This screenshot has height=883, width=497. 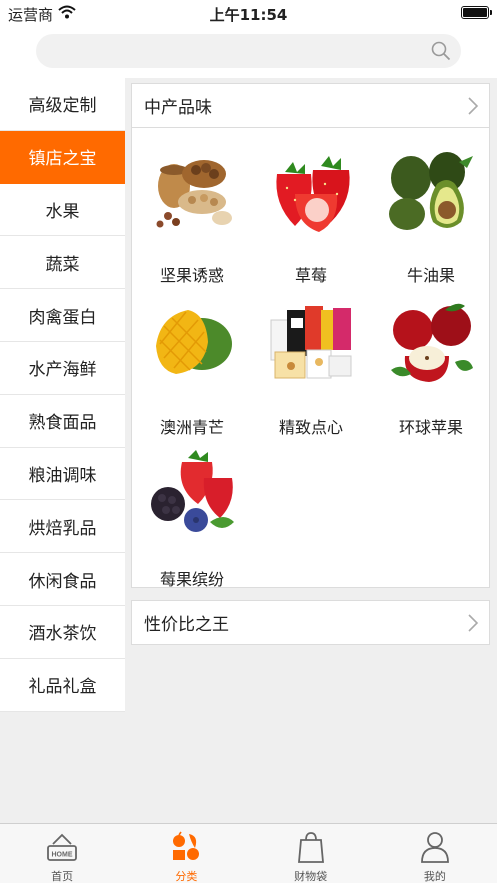 What do you see at coordinates (310, 622) in the screenshot?
I see `section-header-value-king: 性价比之王` at bounding box center [310, 622].